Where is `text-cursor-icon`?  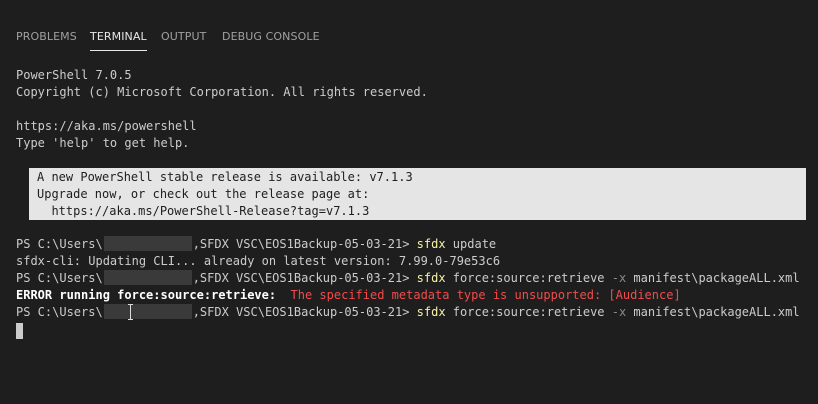
text-cursor-icon is located at coordinates (131, 312).